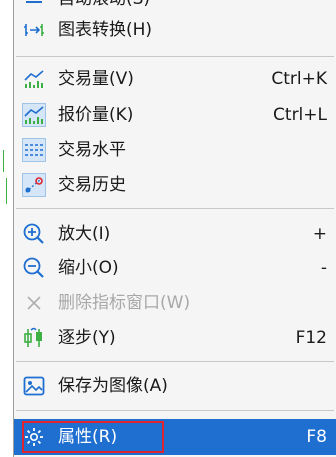  Describe the element at coordinates (105, 30) in the screenshot. I see `menu-item-label: 图表转换(H)` at that location.